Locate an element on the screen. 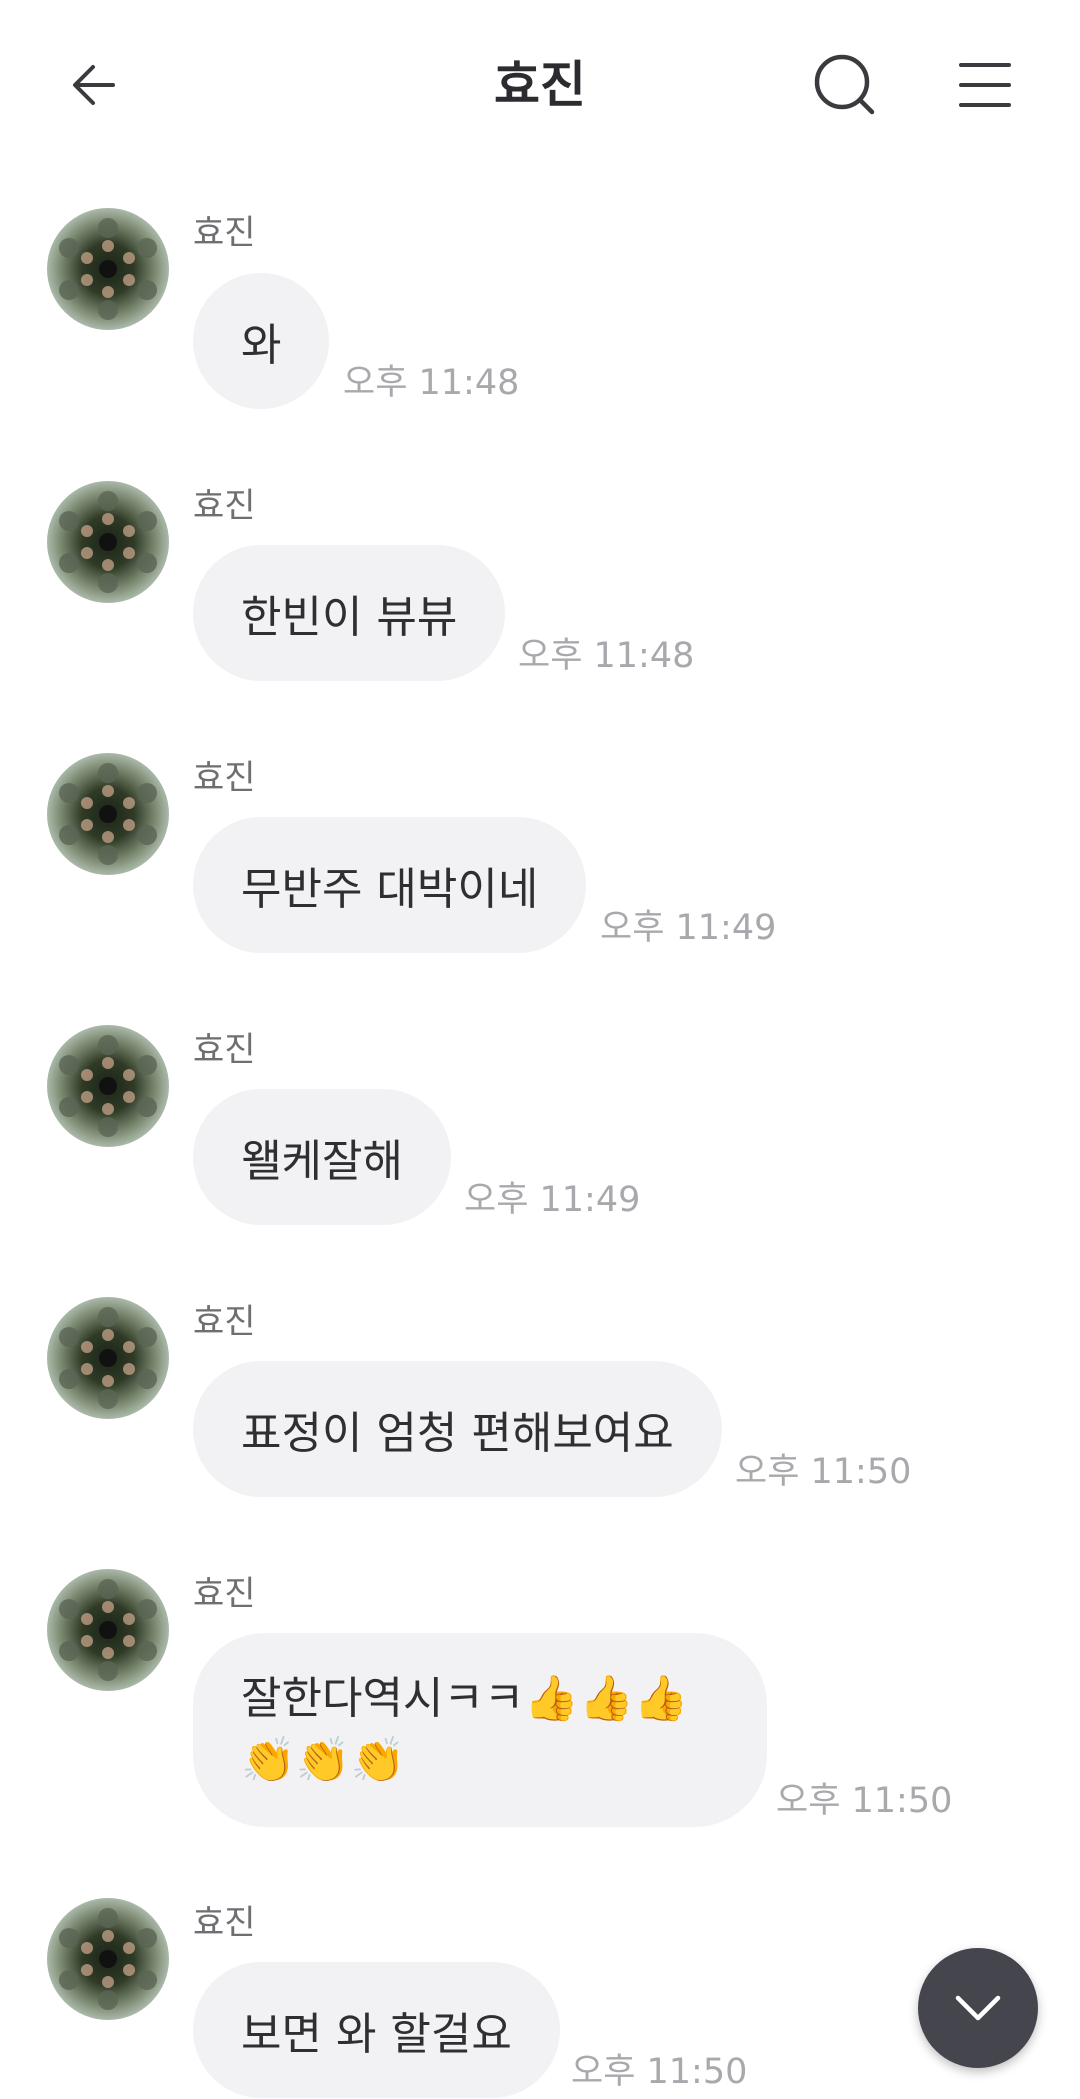 The width and height of the screenshot is (1080, 2099). chevron-down-icon is located at coordinates (978, 2008).